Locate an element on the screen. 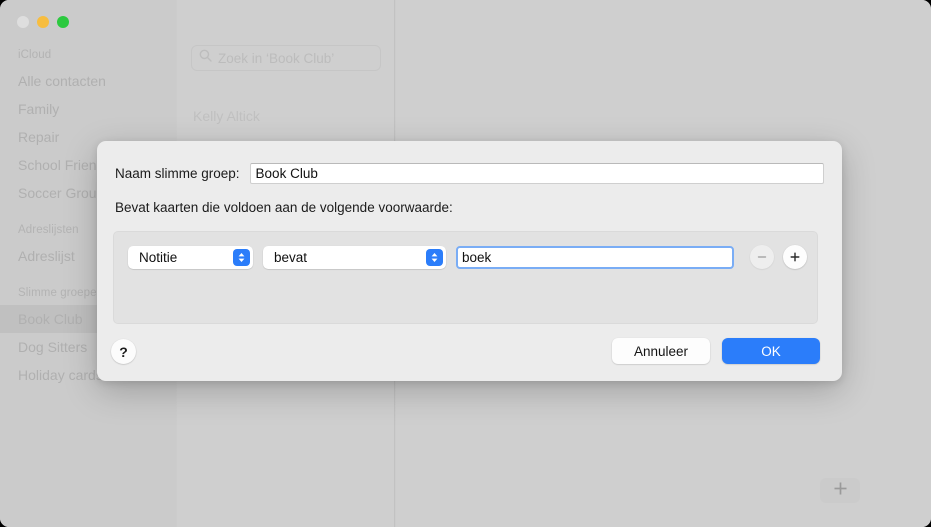 The width and height of the screenshot is (931, 527). condition-value-input: boek is located at coordinates (595, 257).